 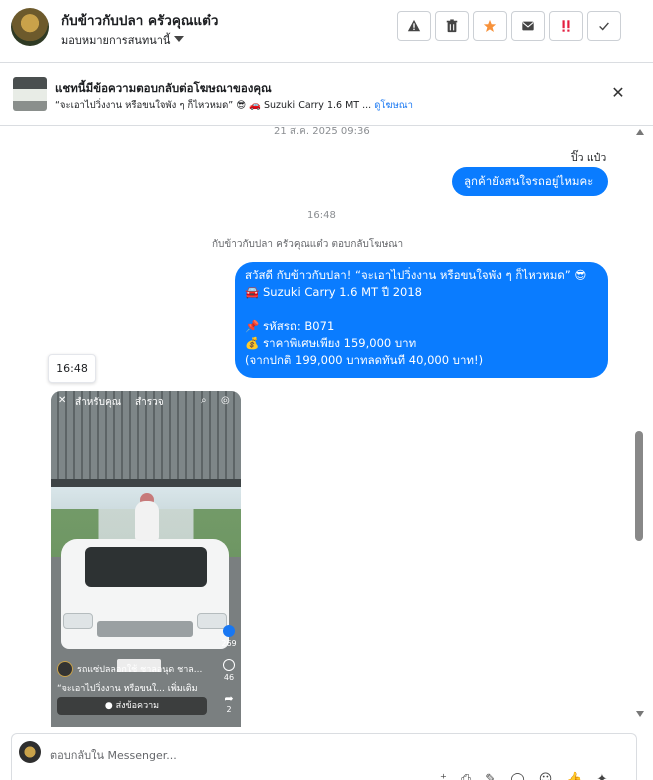 What do you see at coordinates (640, 425) in the screenshot?
I see `chat-scrollbar` at bounding box center [640, 425].